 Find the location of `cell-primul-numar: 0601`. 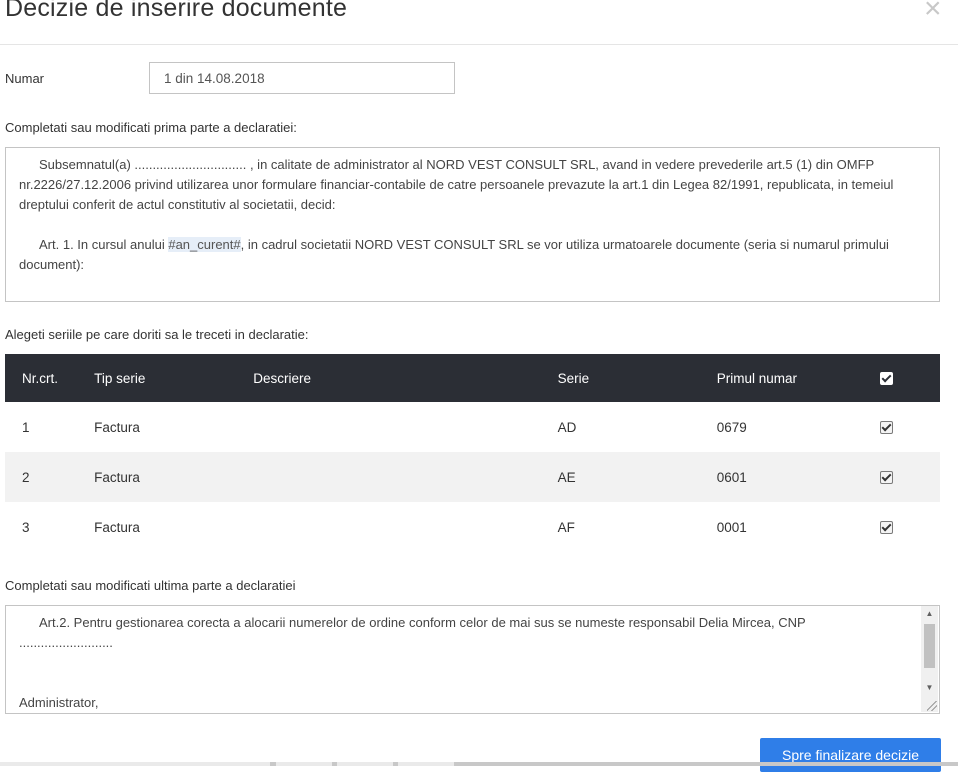

cell-primul-numar: 0601 is located at coordinates (798, 477).